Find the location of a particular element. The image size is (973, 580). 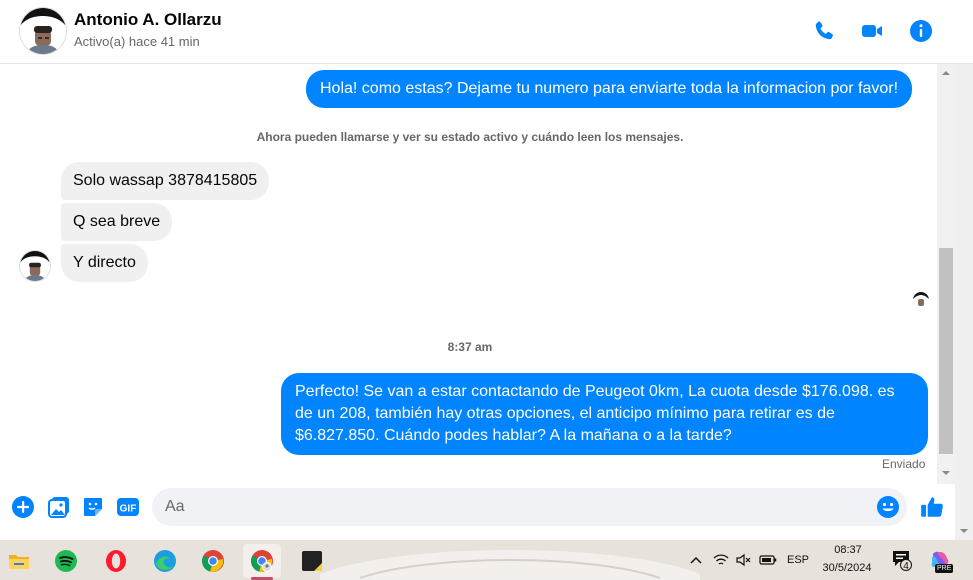

chrome-profile-icon is located at coordinates (262, 561).